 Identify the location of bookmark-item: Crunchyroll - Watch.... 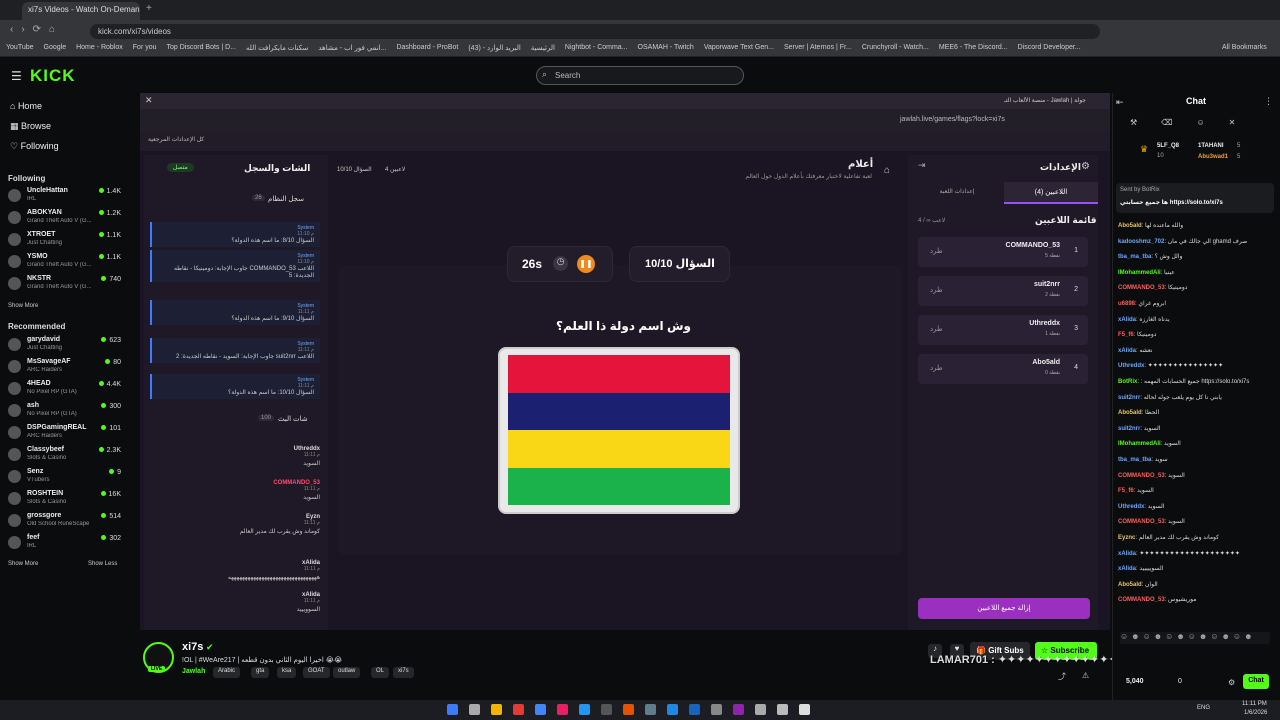
(895, 49).